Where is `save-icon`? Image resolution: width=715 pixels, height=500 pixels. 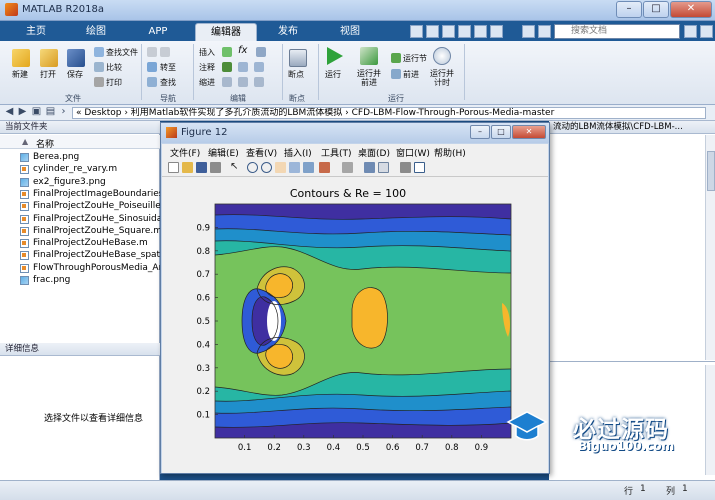
save-icon is located at coordinates (76, 58).